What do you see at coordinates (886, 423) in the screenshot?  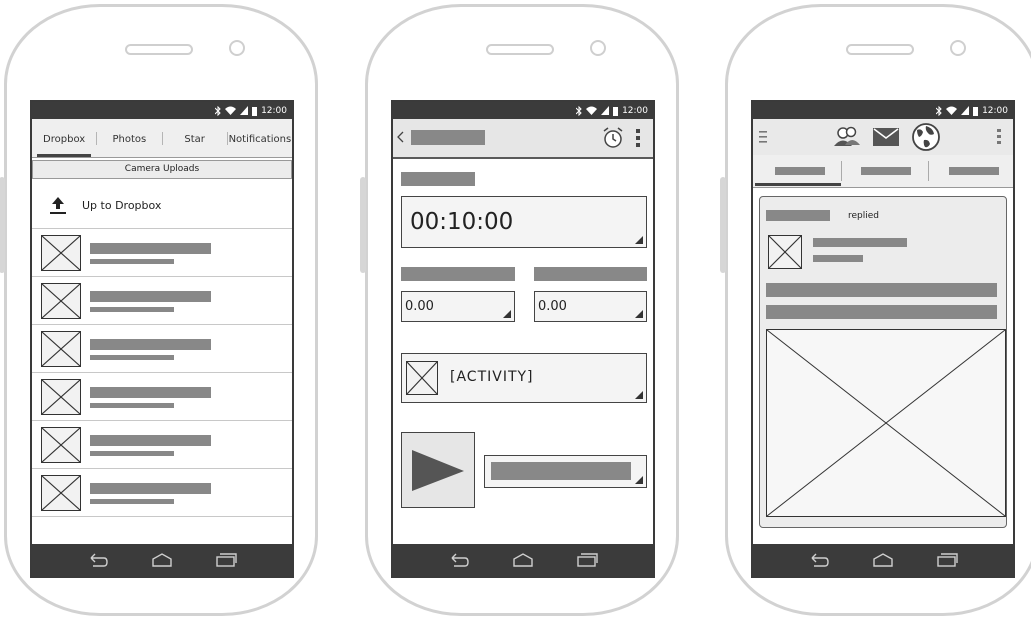 I see `post-image` at bounding box center [886, 423].